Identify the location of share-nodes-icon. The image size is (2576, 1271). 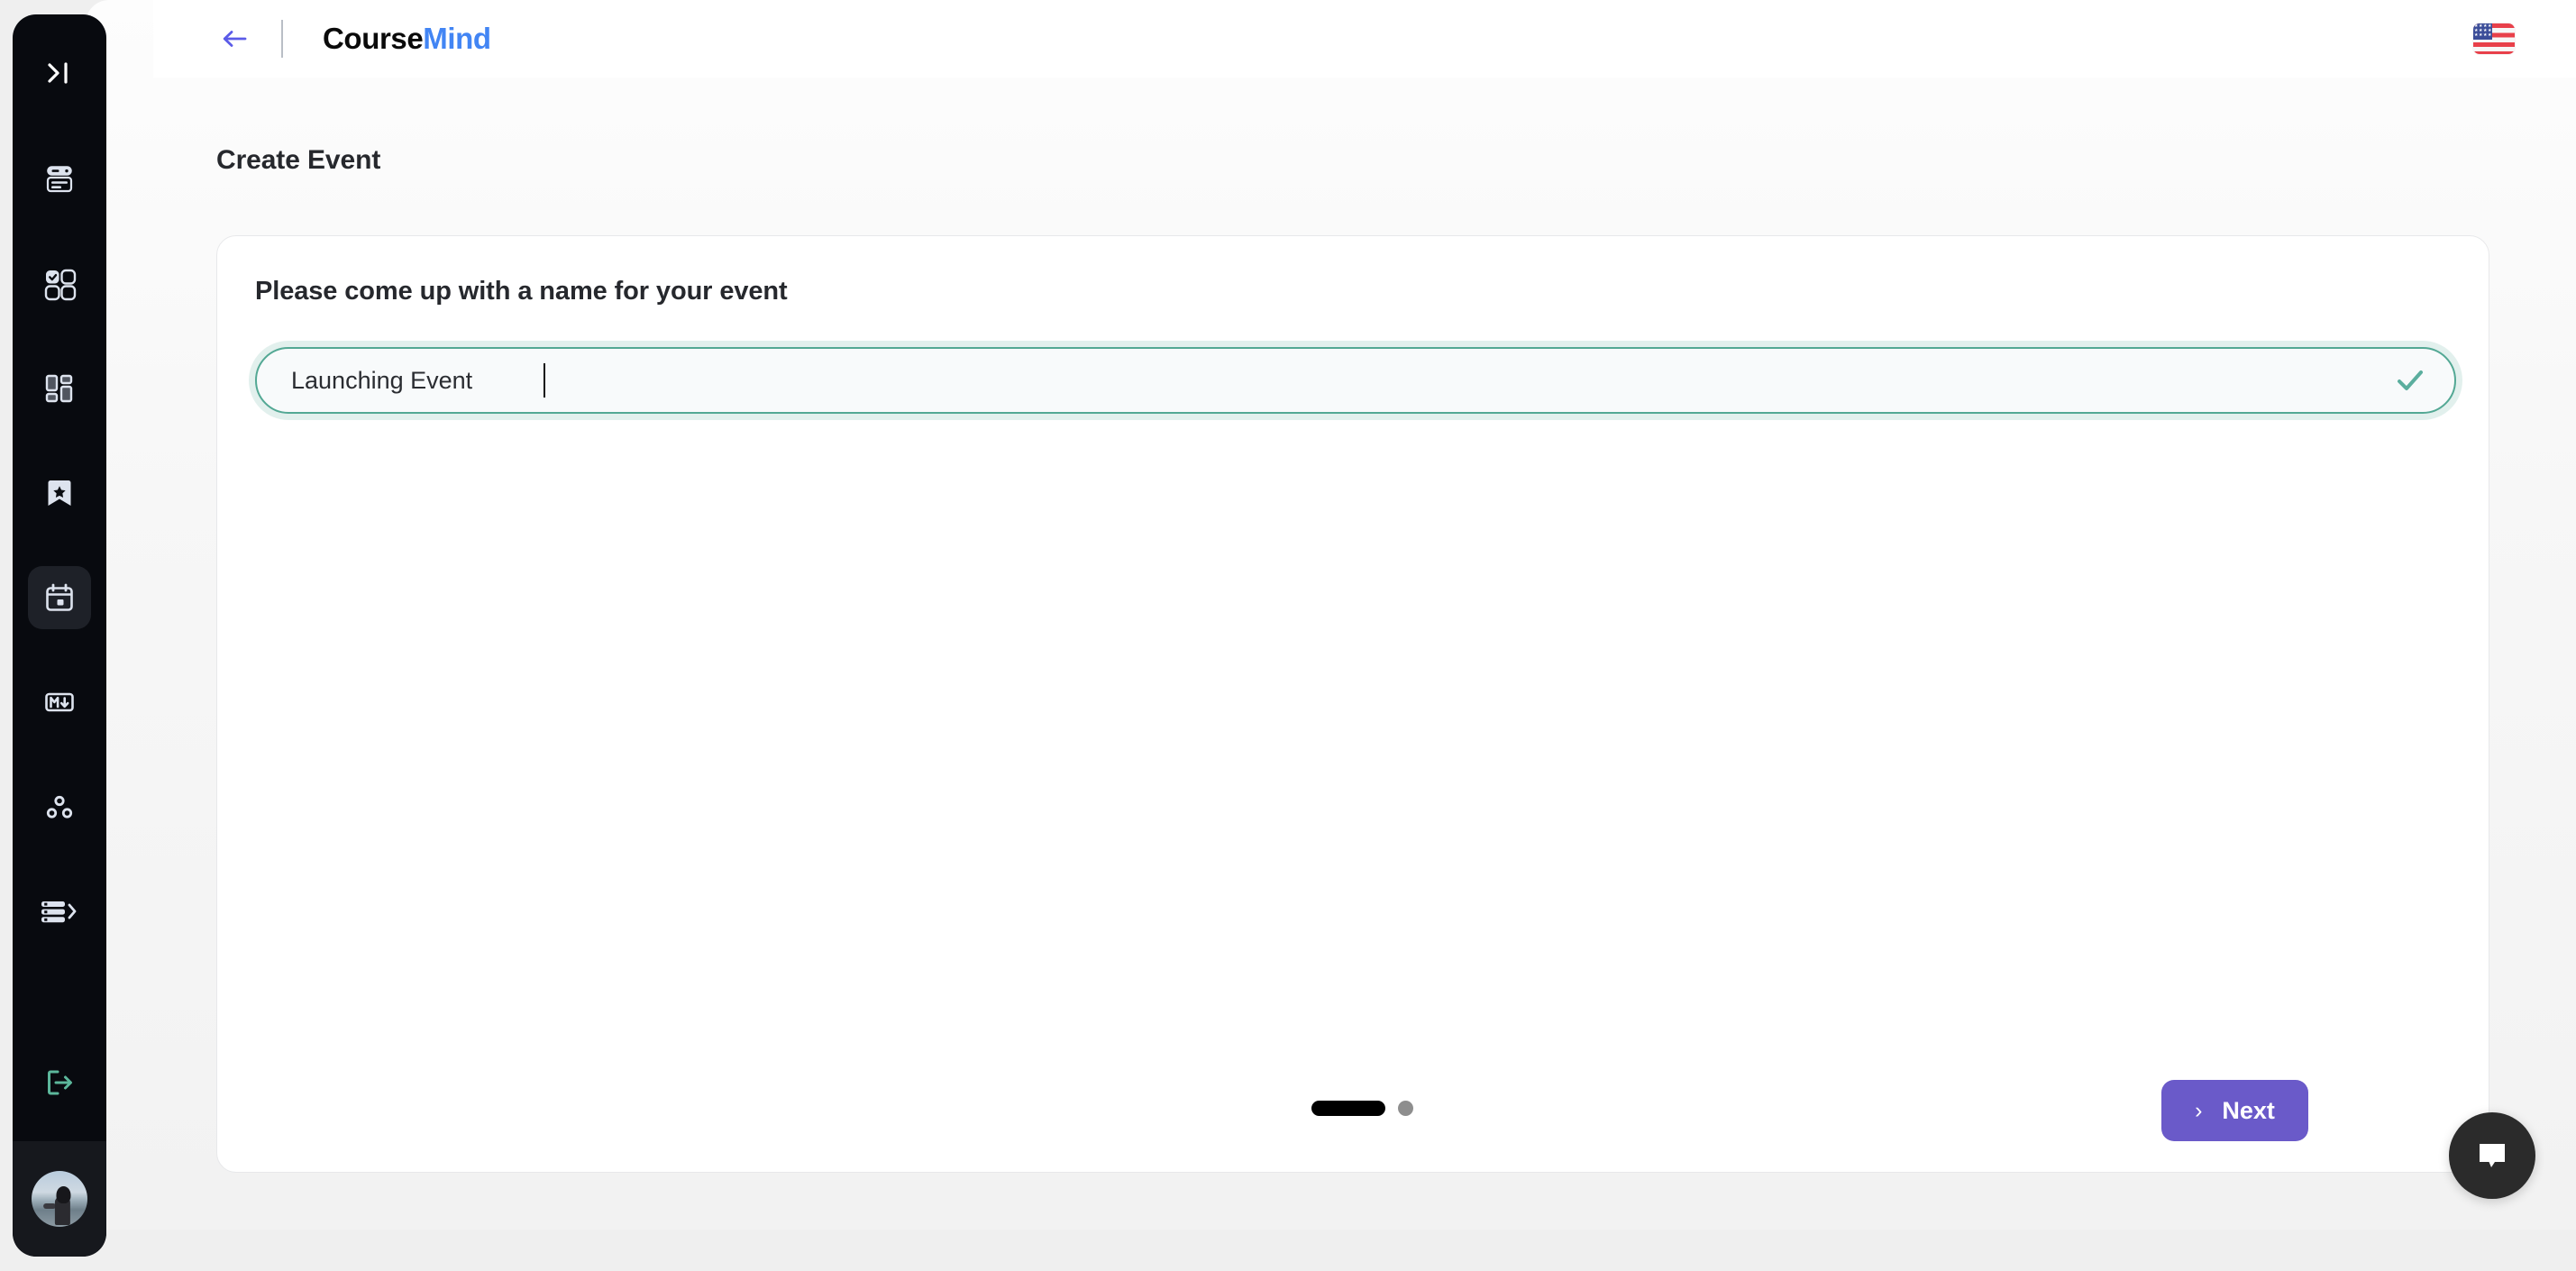
(59, 807).